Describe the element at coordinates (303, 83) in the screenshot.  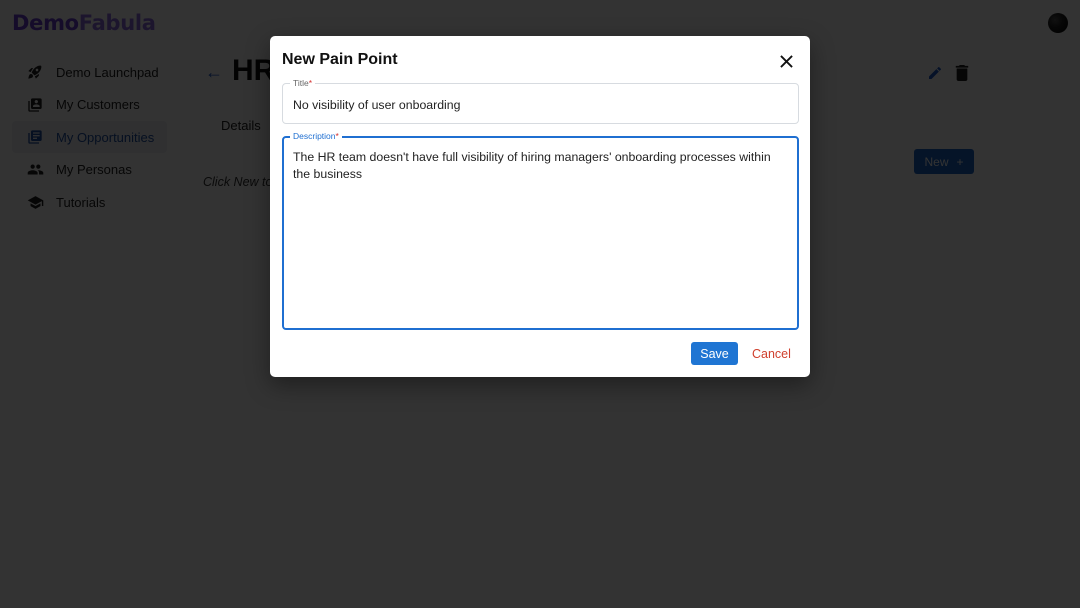
I see `title-field-label: Title*` at that location.